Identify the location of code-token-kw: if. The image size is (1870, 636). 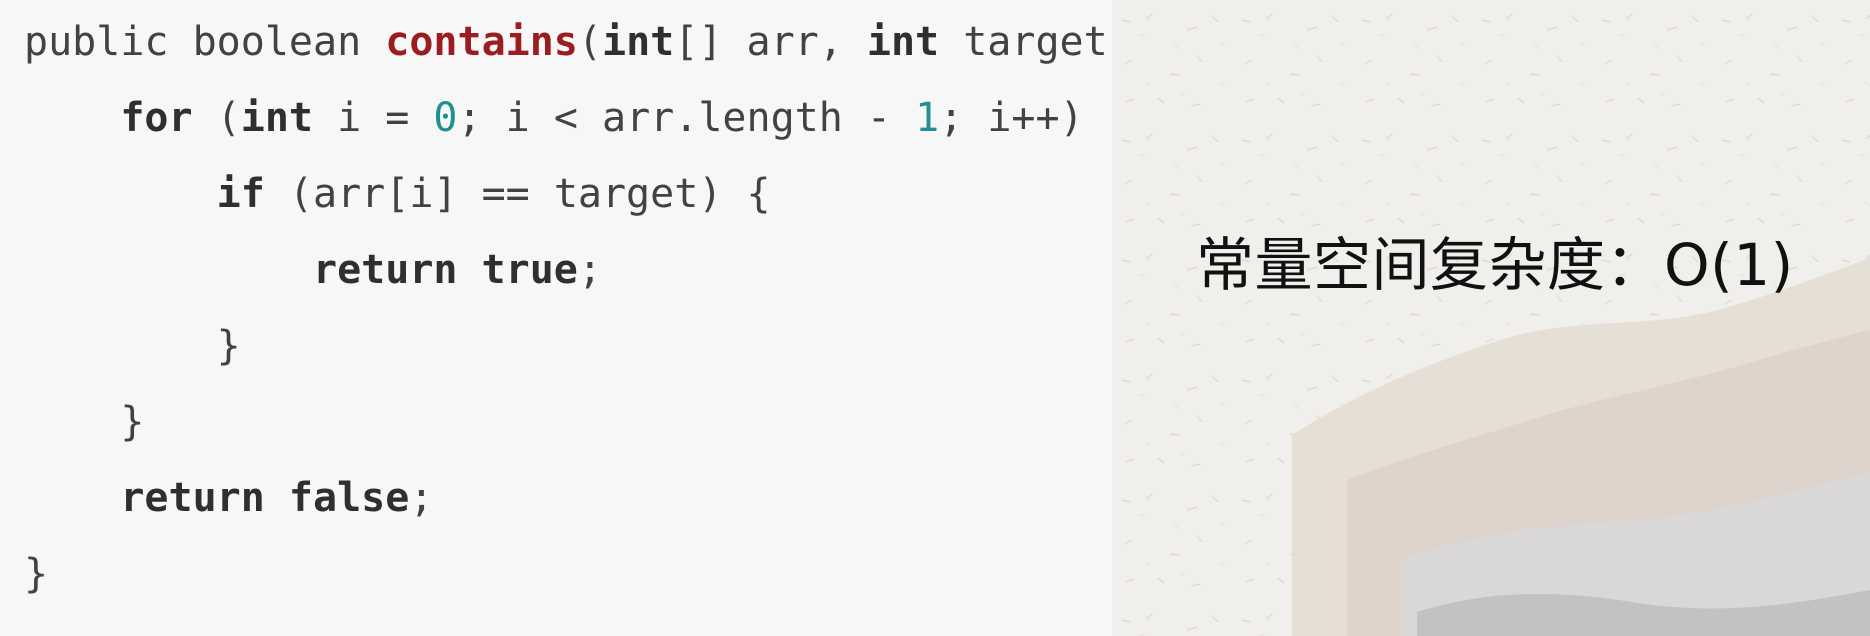
(240, 194).